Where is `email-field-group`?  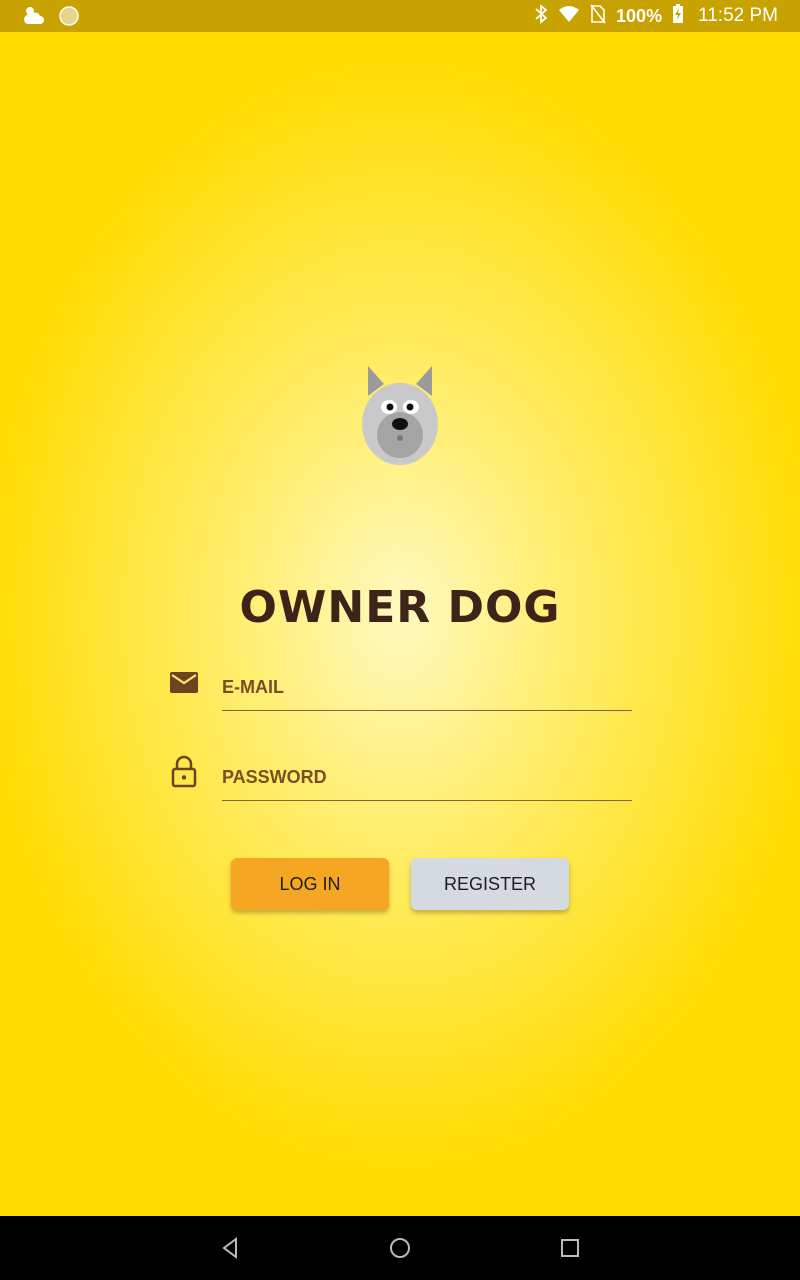 email-field-group is located at coordinates (400, 694).